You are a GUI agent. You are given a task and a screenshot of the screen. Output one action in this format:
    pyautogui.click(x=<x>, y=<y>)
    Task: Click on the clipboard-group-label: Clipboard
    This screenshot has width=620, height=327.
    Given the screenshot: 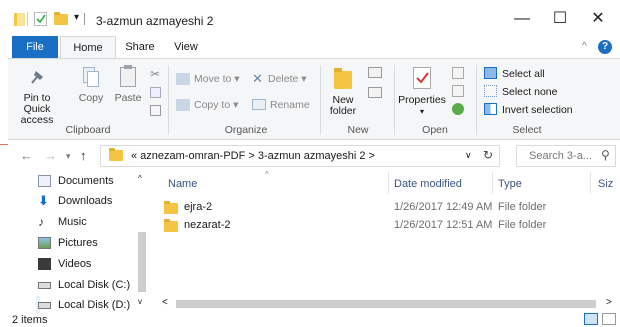 What is the action you would take?
    pyautogui.click(x=88, y=130)
    